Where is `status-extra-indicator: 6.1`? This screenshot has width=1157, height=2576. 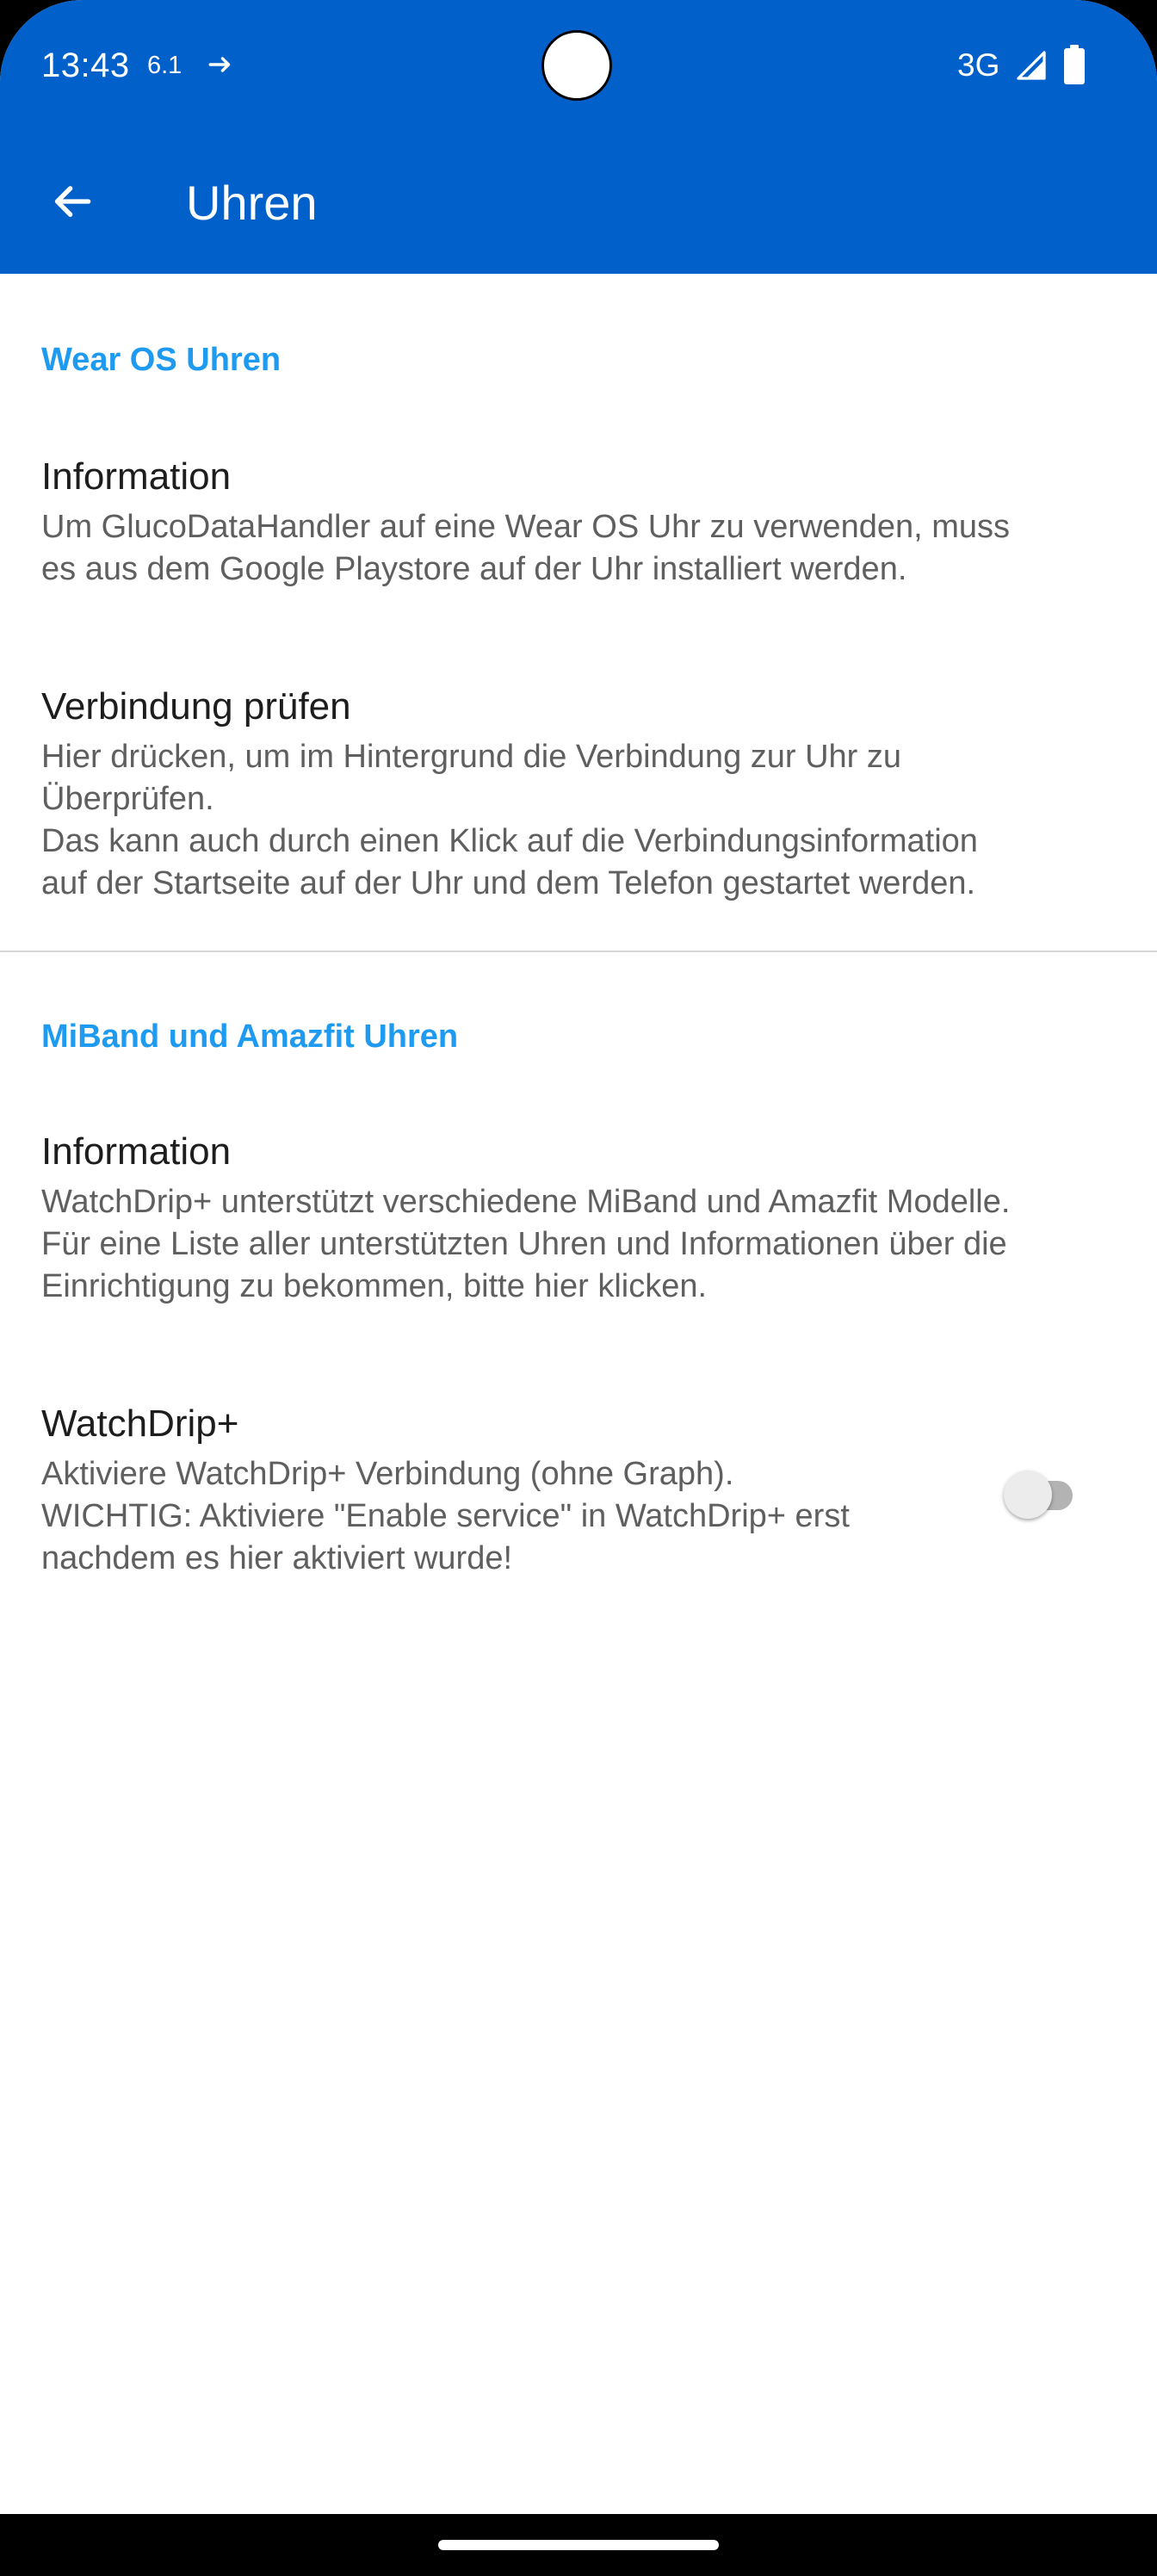
status-extra-indicator: 6.1 is located at coordinates (165, 65).